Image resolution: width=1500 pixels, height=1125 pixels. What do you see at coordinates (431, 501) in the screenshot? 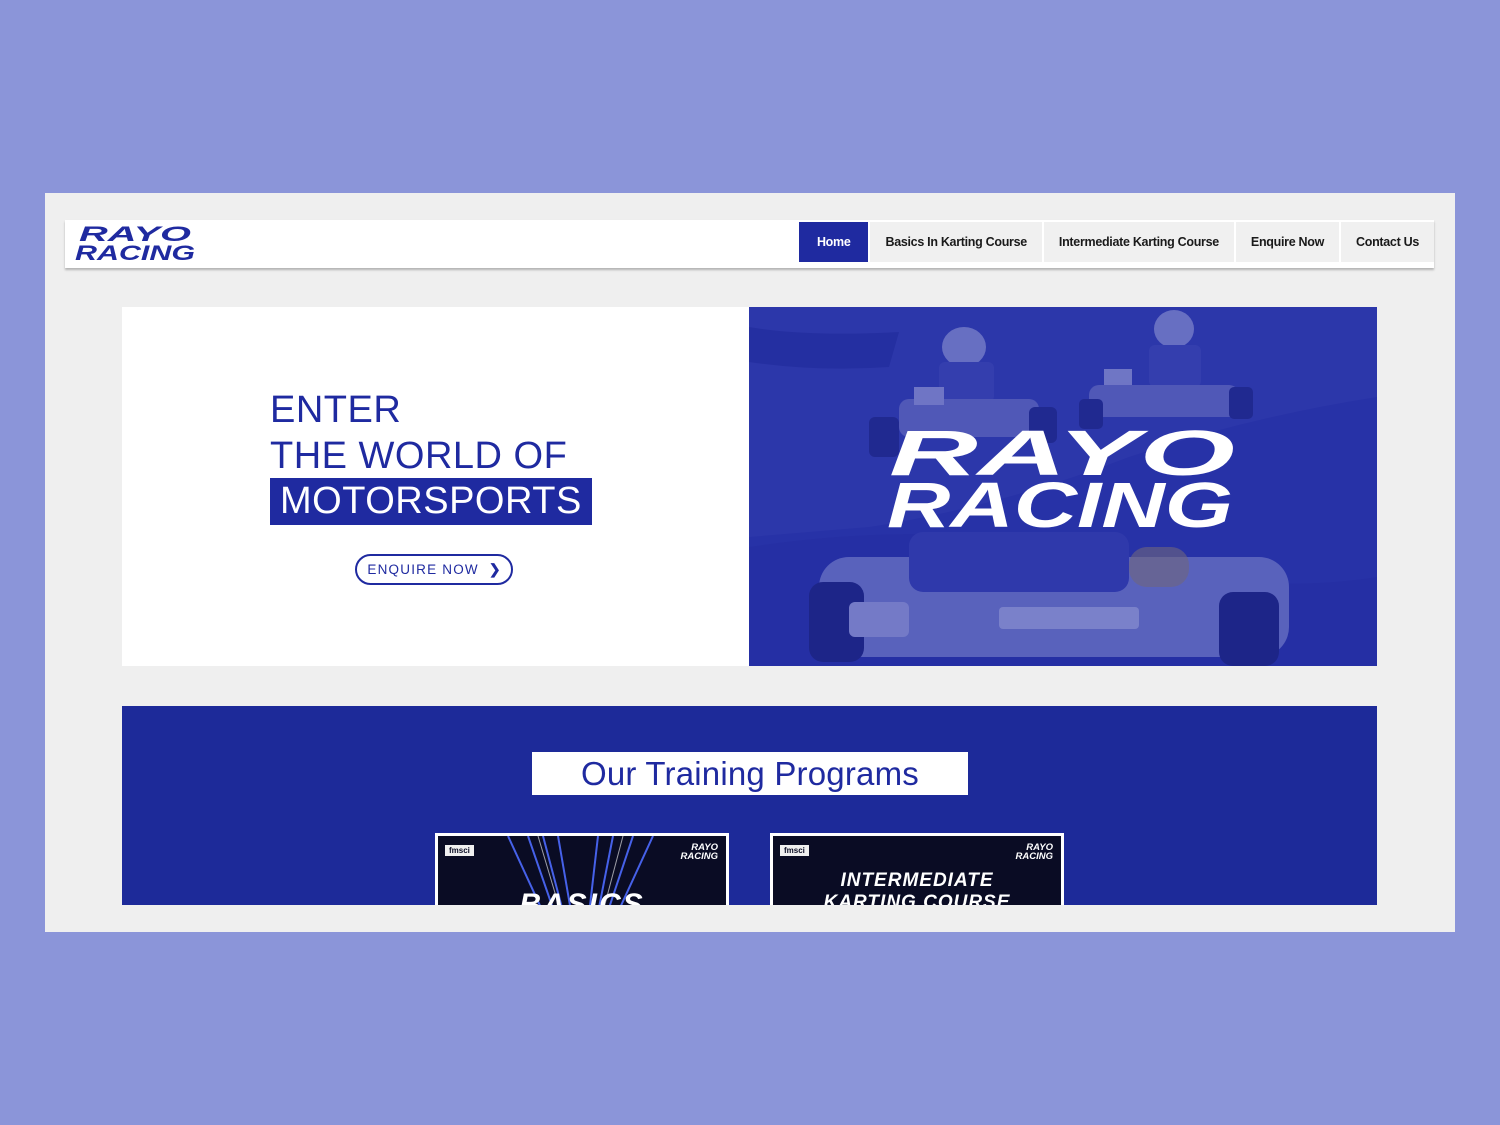
I see `hero-highlight: MOTORSPORTS` at bounding box center [431, 501].